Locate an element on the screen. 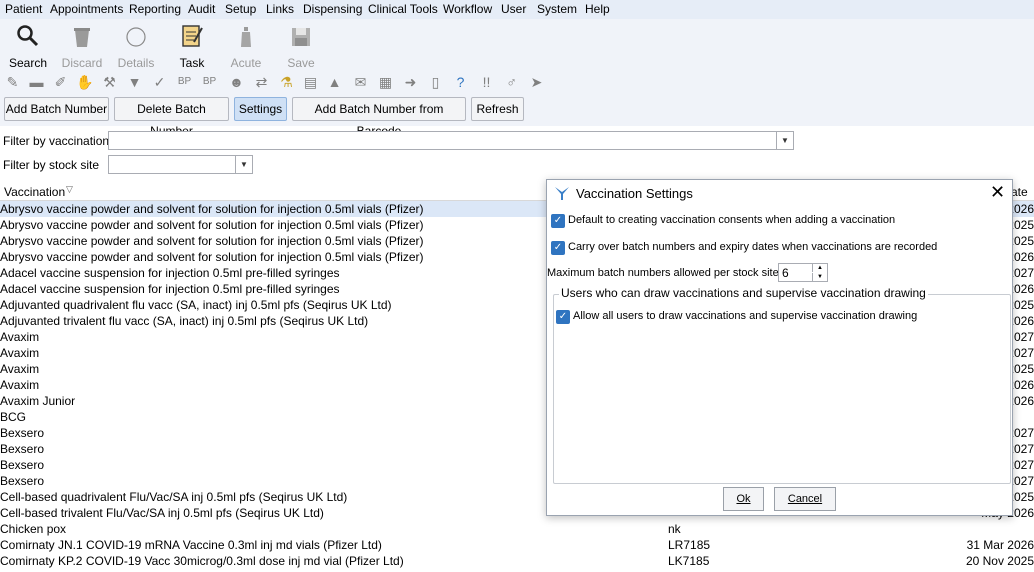 The width and height of the screenshot is (1034, 572). menu-setup: Setup is located at coordinates (240, 9).